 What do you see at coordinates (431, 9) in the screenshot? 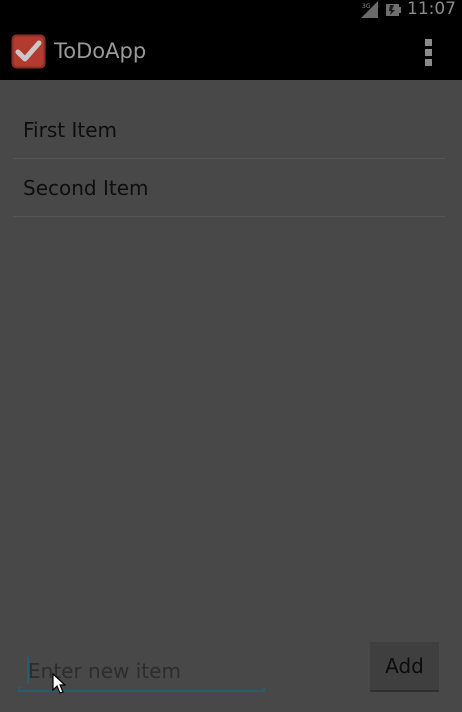
I see `status-clock: 11:07` at bounding box center [431, 9].